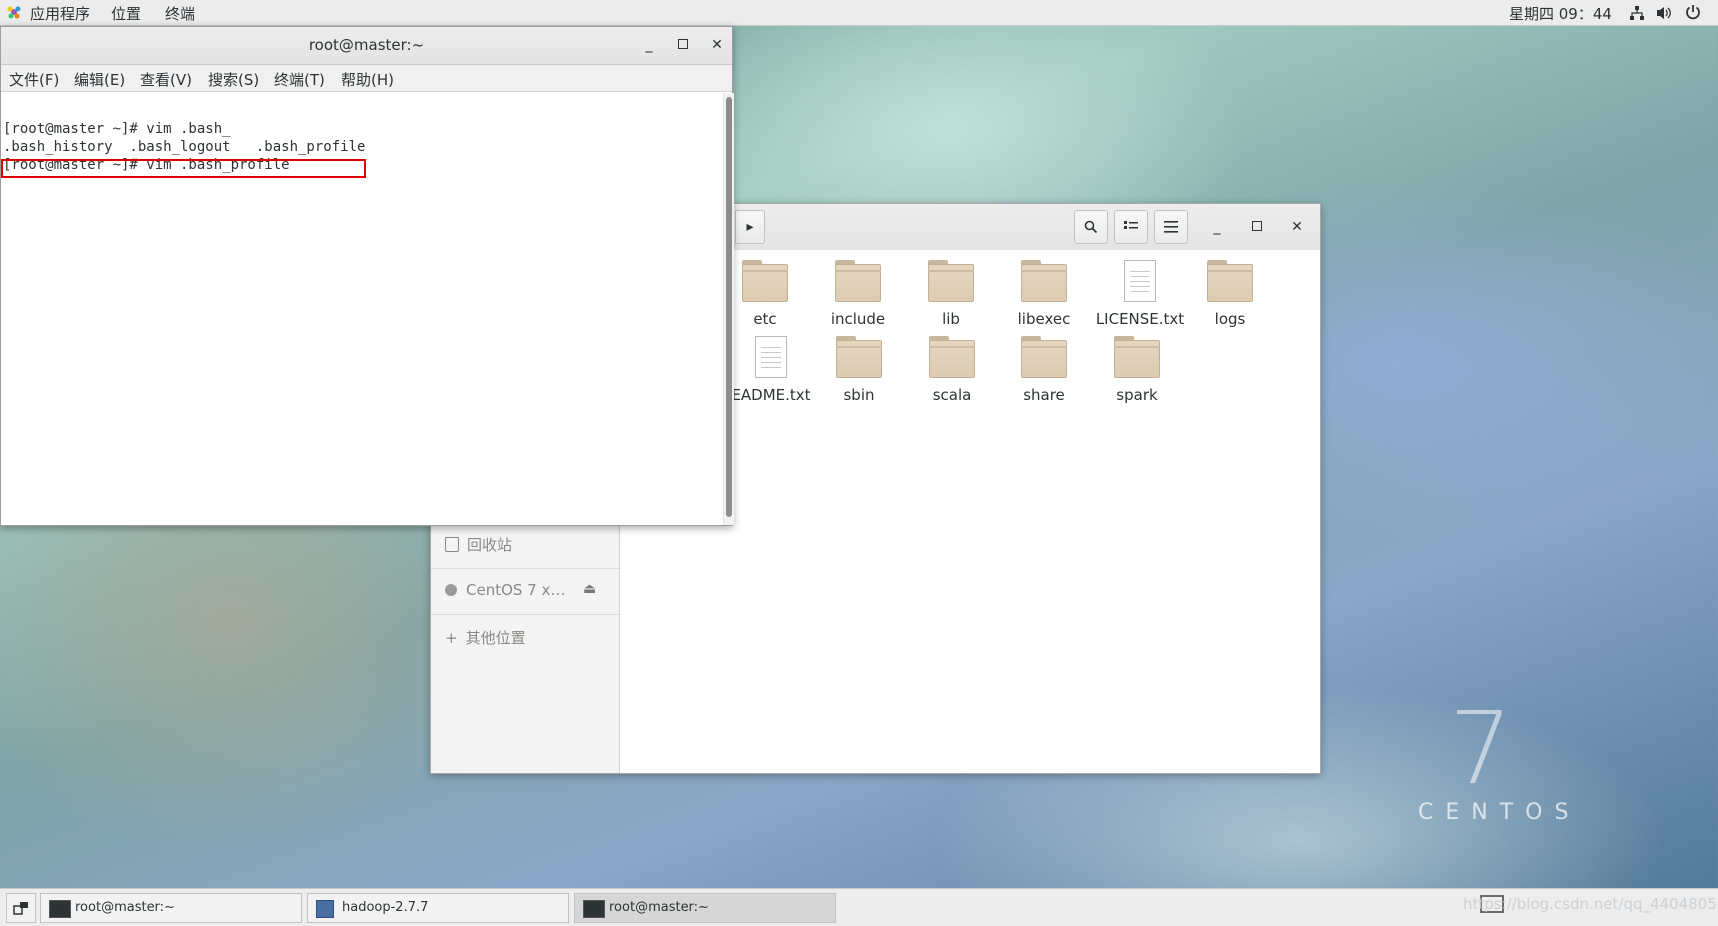  Describe the element at coordinates (495, 638) in the screenshot. I see `sidebar-item-label: 其他位置` at that location.